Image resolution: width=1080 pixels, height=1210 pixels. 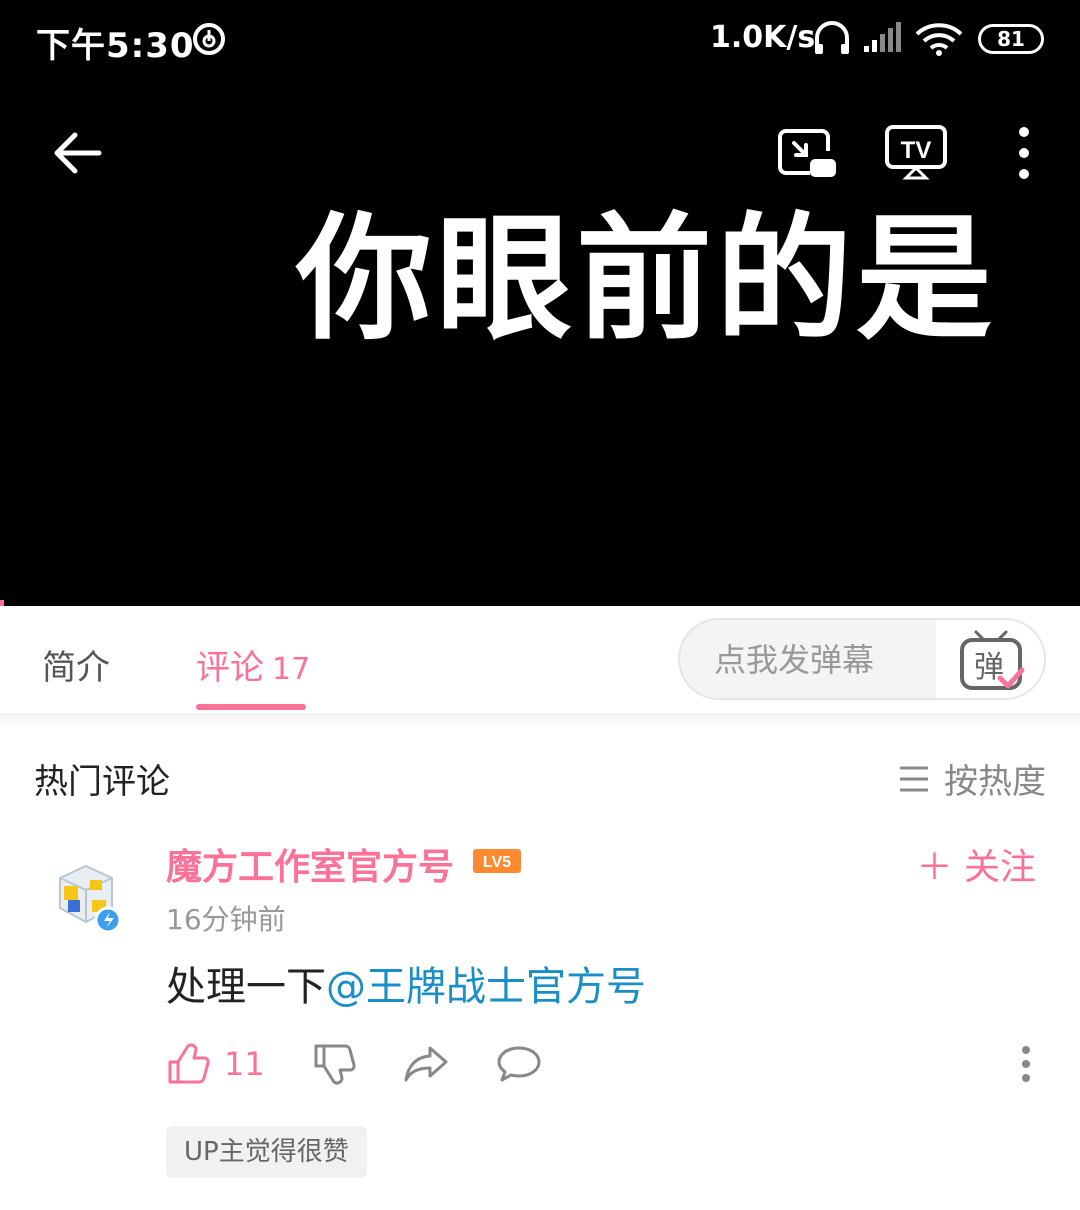 I want to click on picture-in-picture-button, so click(x=807, y=154).